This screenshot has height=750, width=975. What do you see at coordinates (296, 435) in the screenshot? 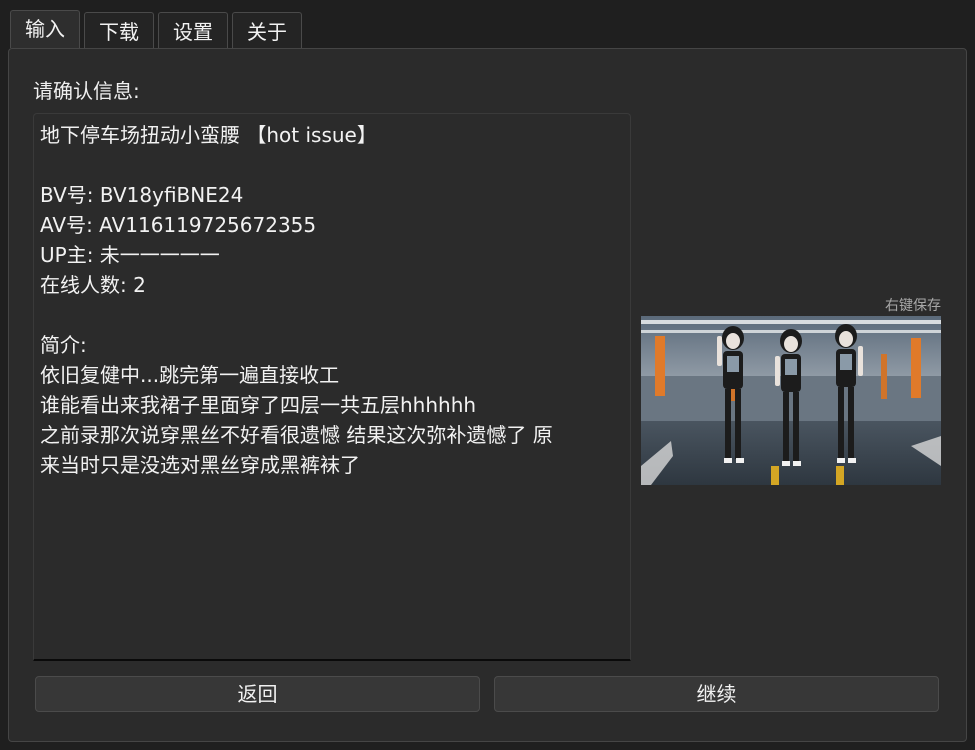
I see `intro-line: 之前录那次说穿黑丝不好看很遗憾 结果这次弥补遗憾了 原` at bounding box center [296, 435].